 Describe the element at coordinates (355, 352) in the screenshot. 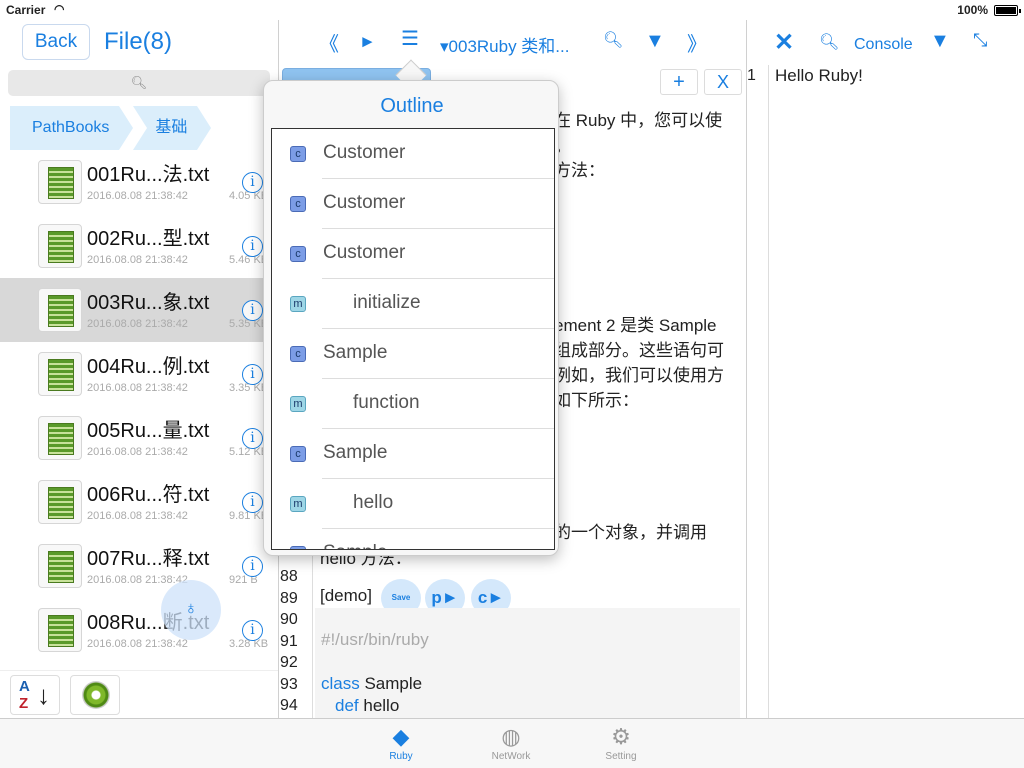

I see `outline-item-label: Sample` at that location.